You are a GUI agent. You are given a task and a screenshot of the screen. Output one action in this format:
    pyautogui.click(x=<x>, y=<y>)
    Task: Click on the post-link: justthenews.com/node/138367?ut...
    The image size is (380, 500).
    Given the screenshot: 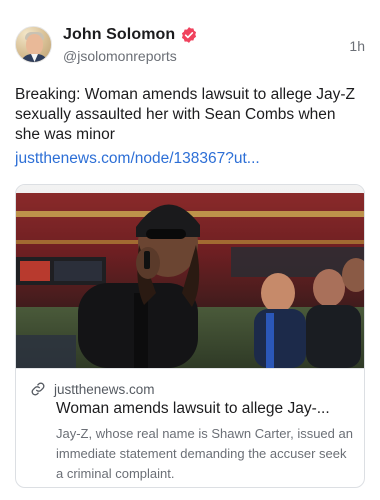 What is the action you would take?
    pyautogui.click(x=137, y=159)
    